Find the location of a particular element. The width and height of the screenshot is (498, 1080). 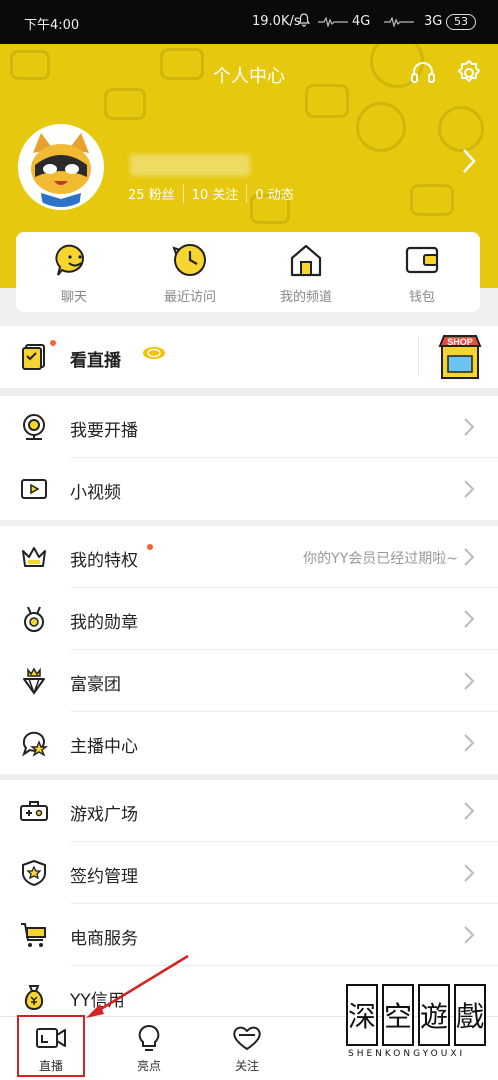

tab-follow: 关注 is located at coordinates (247, 1049).